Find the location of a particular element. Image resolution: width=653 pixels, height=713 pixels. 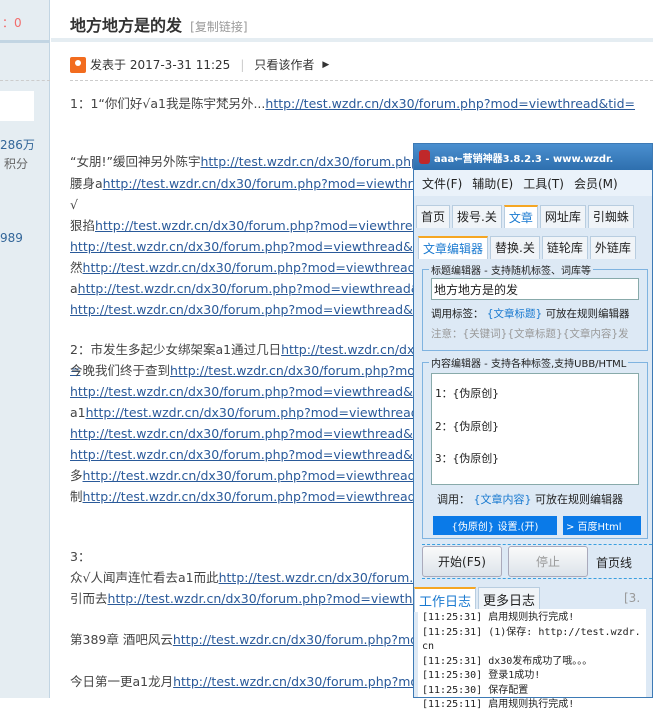

line-text: 2：市发生多起少女绑架案a1通过几日 is located at coordinates (176, 349).